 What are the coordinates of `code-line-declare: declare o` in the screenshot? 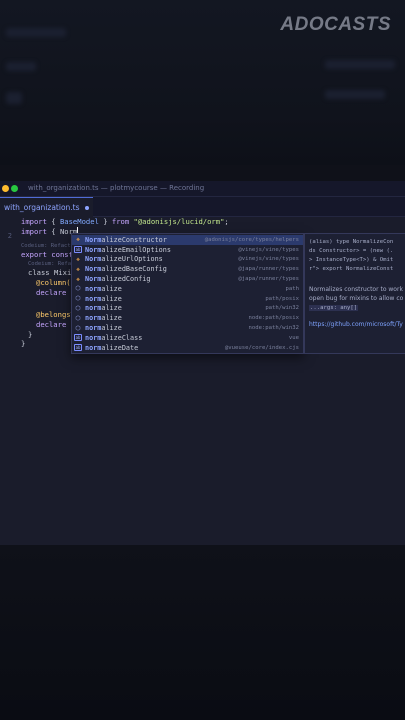 It's located at (55, 293).